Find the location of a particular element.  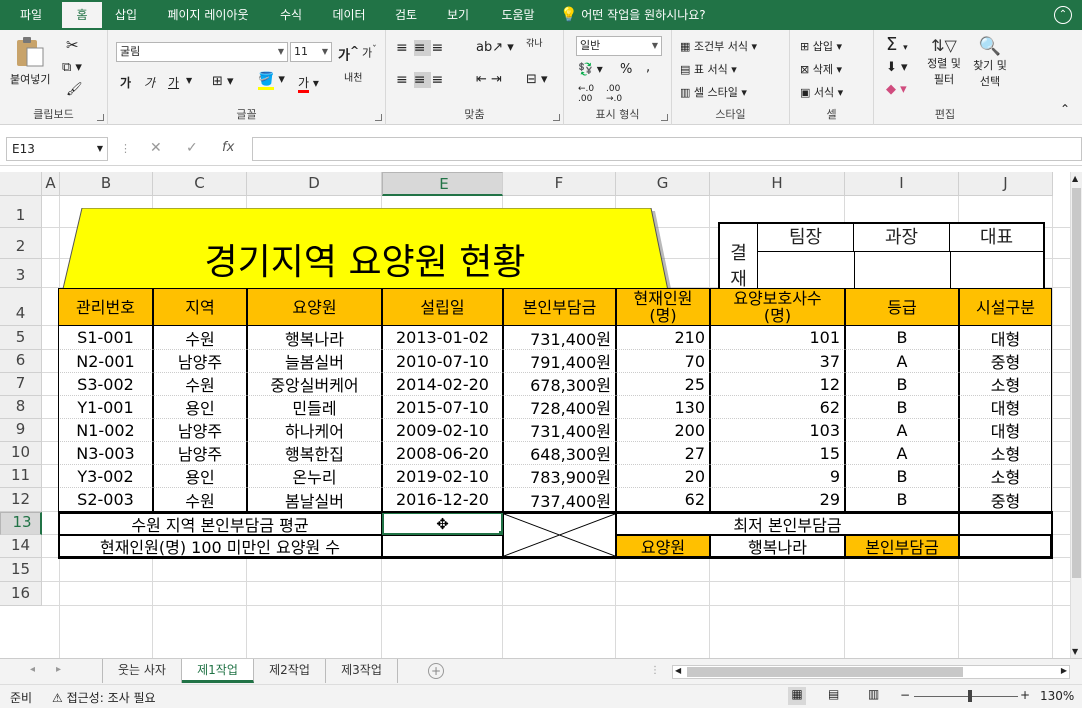

row-header-2: 2 is located at coordinates (21, 243).